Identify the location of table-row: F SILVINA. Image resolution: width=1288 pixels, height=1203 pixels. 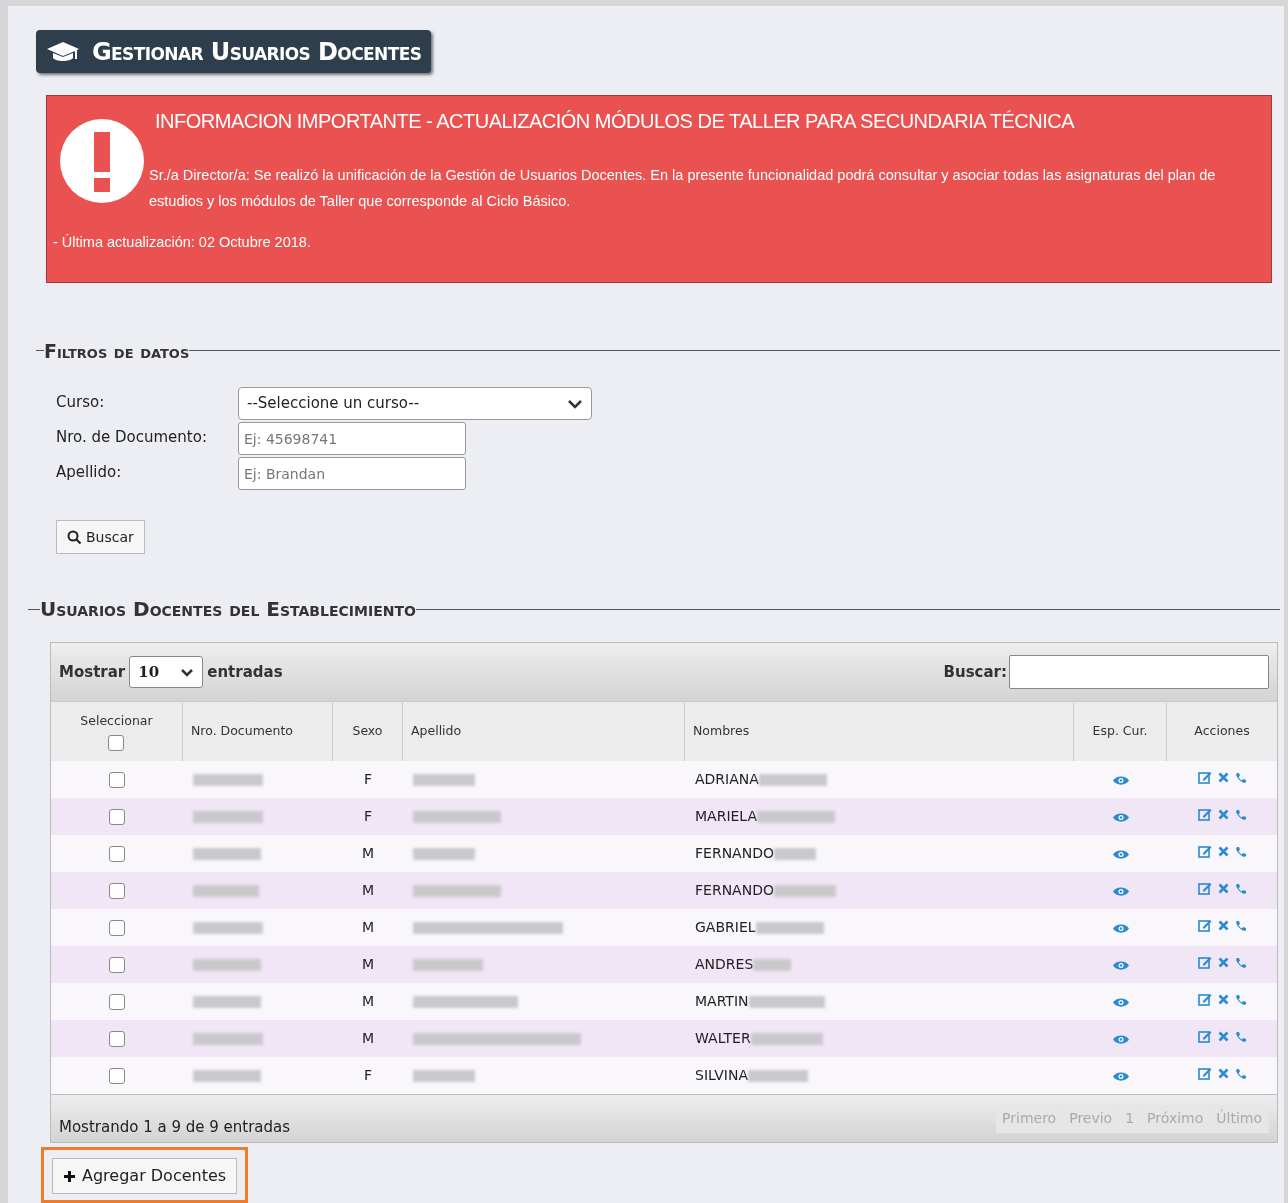
(664, 1075).